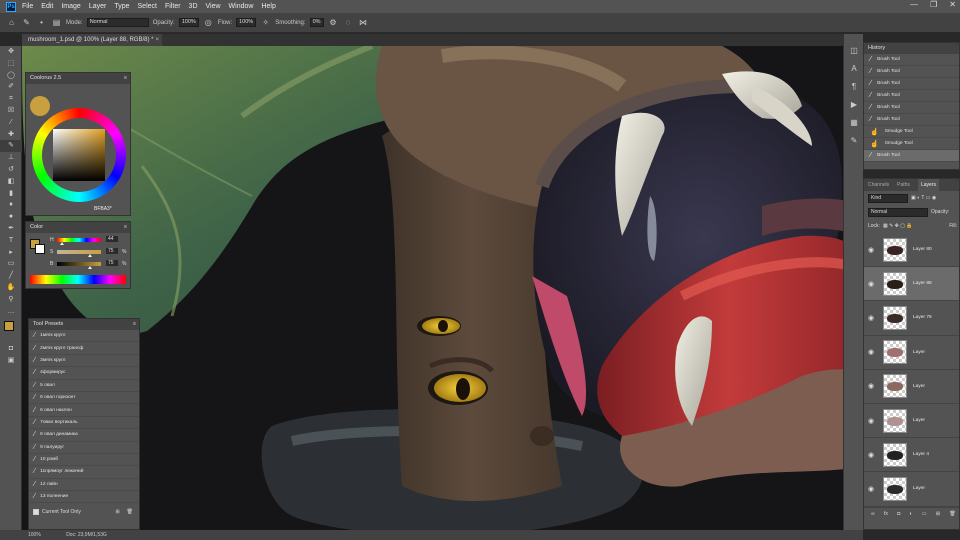  Describe the element at coordinates (173, 6) in the screenshot. I see `menu-filter: Filter` at that location.